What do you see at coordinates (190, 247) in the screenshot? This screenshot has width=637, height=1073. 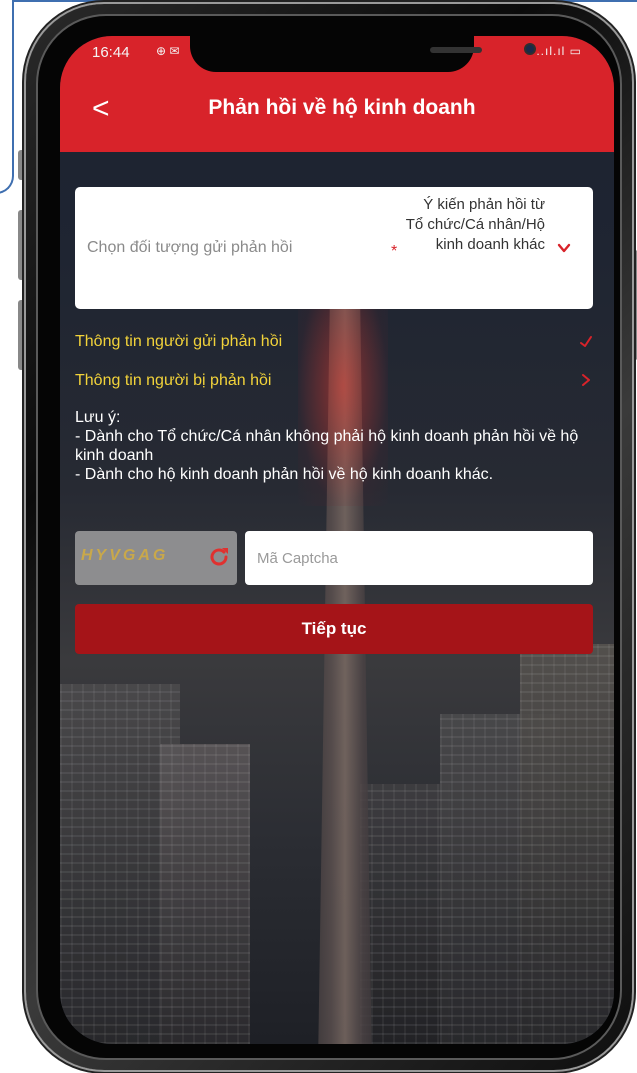 I see `target-select-label: Chọn đối tượng gửi phản hồi` at bounding box center [190, 247].